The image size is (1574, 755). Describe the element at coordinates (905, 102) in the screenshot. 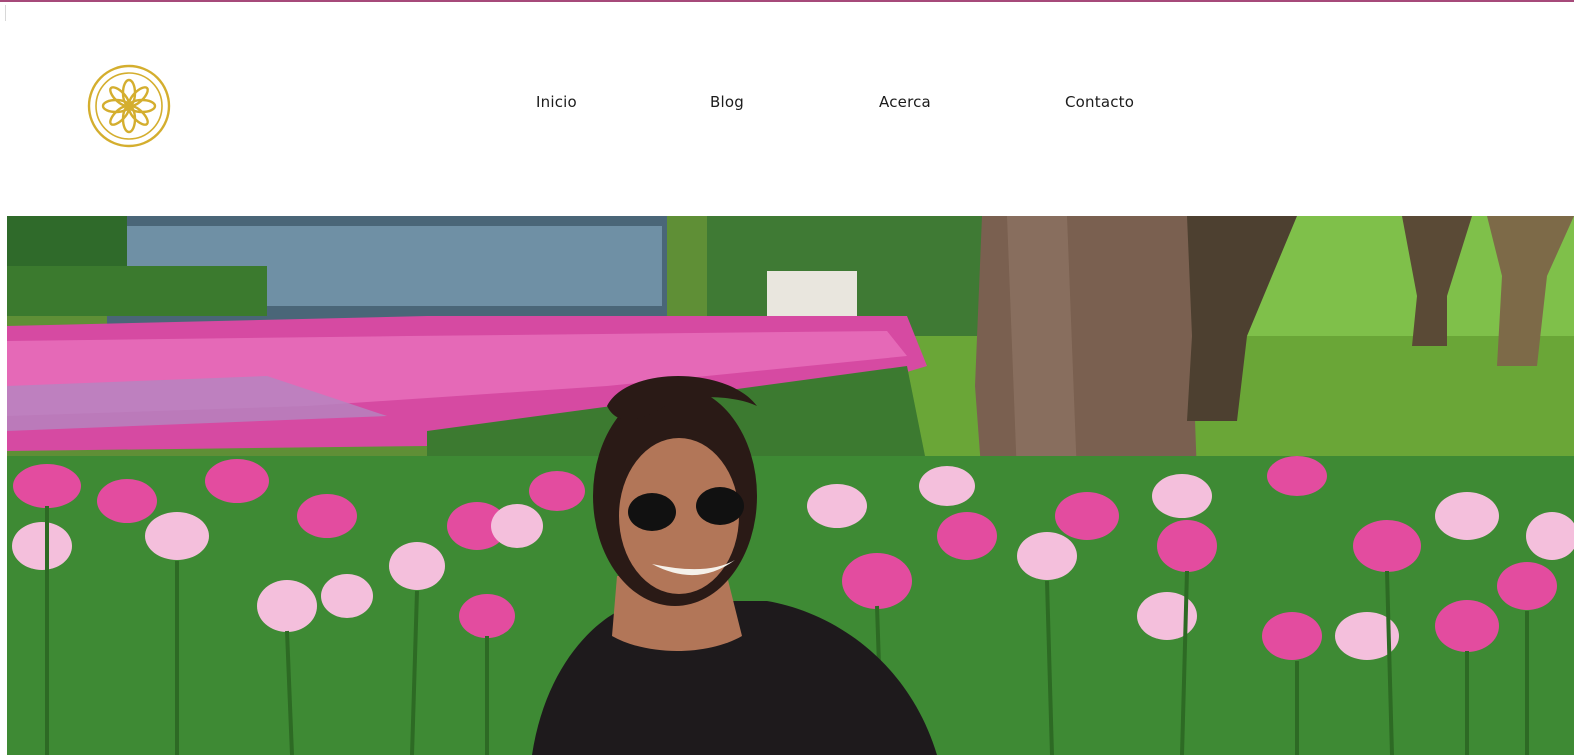

I see `nav-item-acerca: Acerca` at that location.